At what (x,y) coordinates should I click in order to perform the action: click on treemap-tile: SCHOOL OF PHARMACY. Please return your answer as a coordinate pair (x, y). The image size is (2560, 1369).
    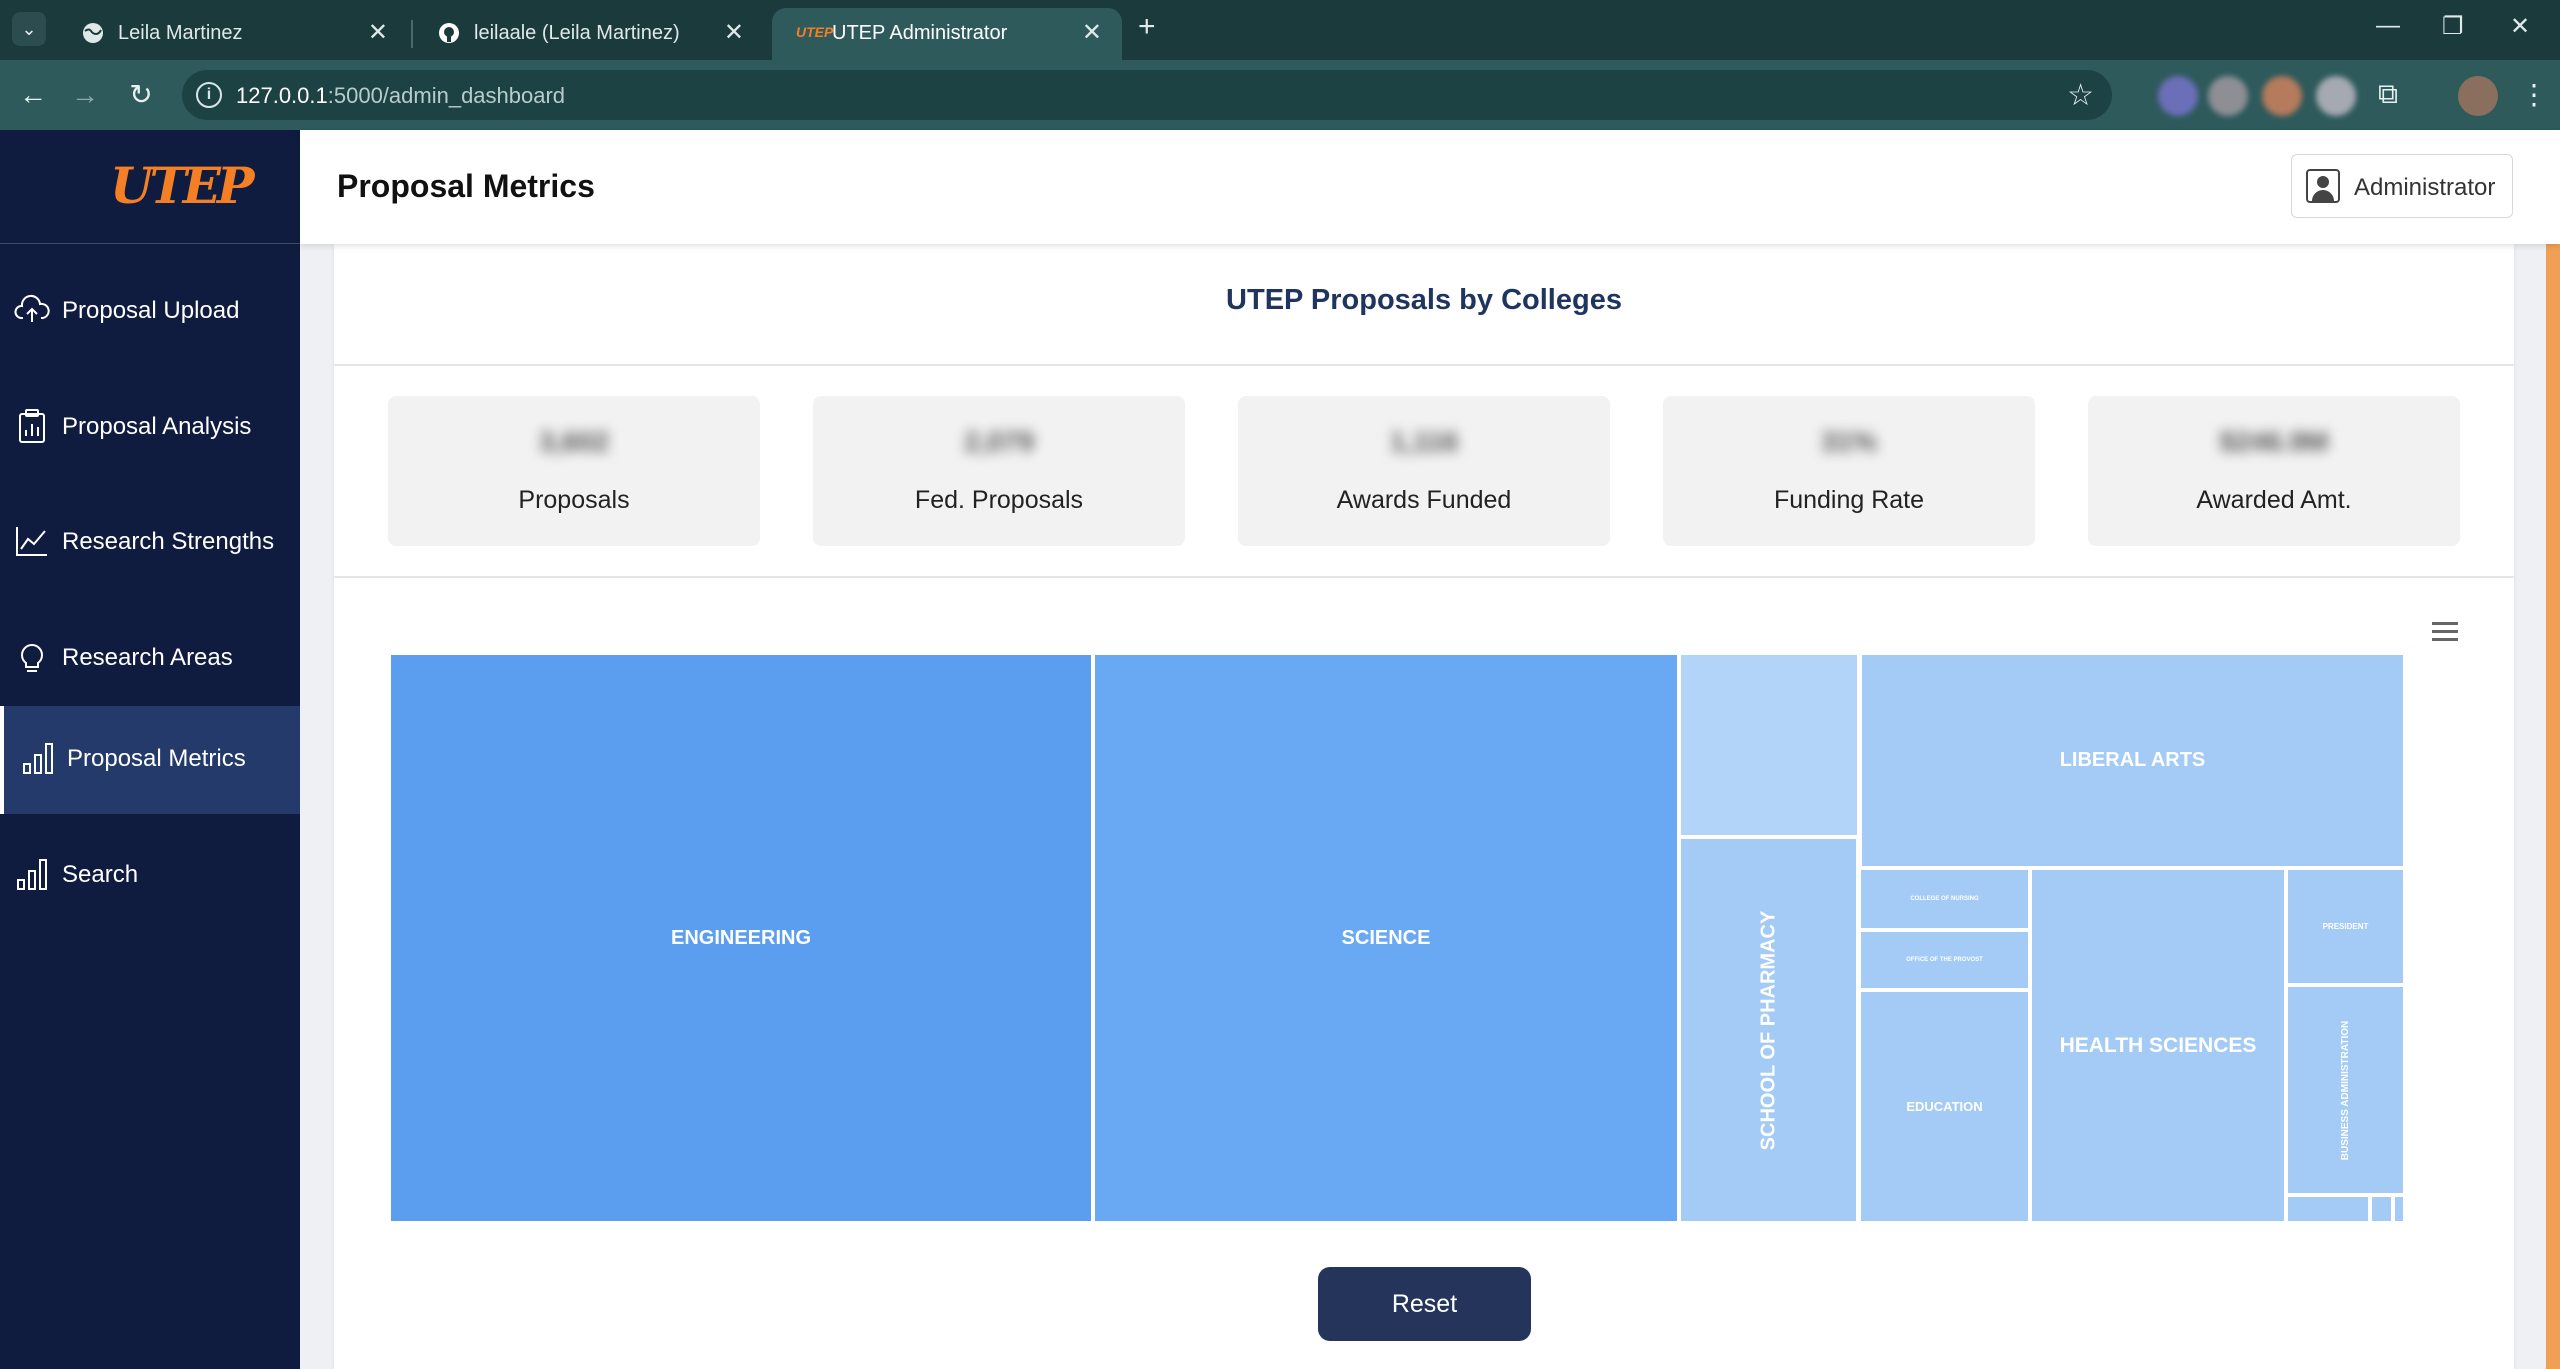
    Looking at the image, I should click on (1768, 1030).